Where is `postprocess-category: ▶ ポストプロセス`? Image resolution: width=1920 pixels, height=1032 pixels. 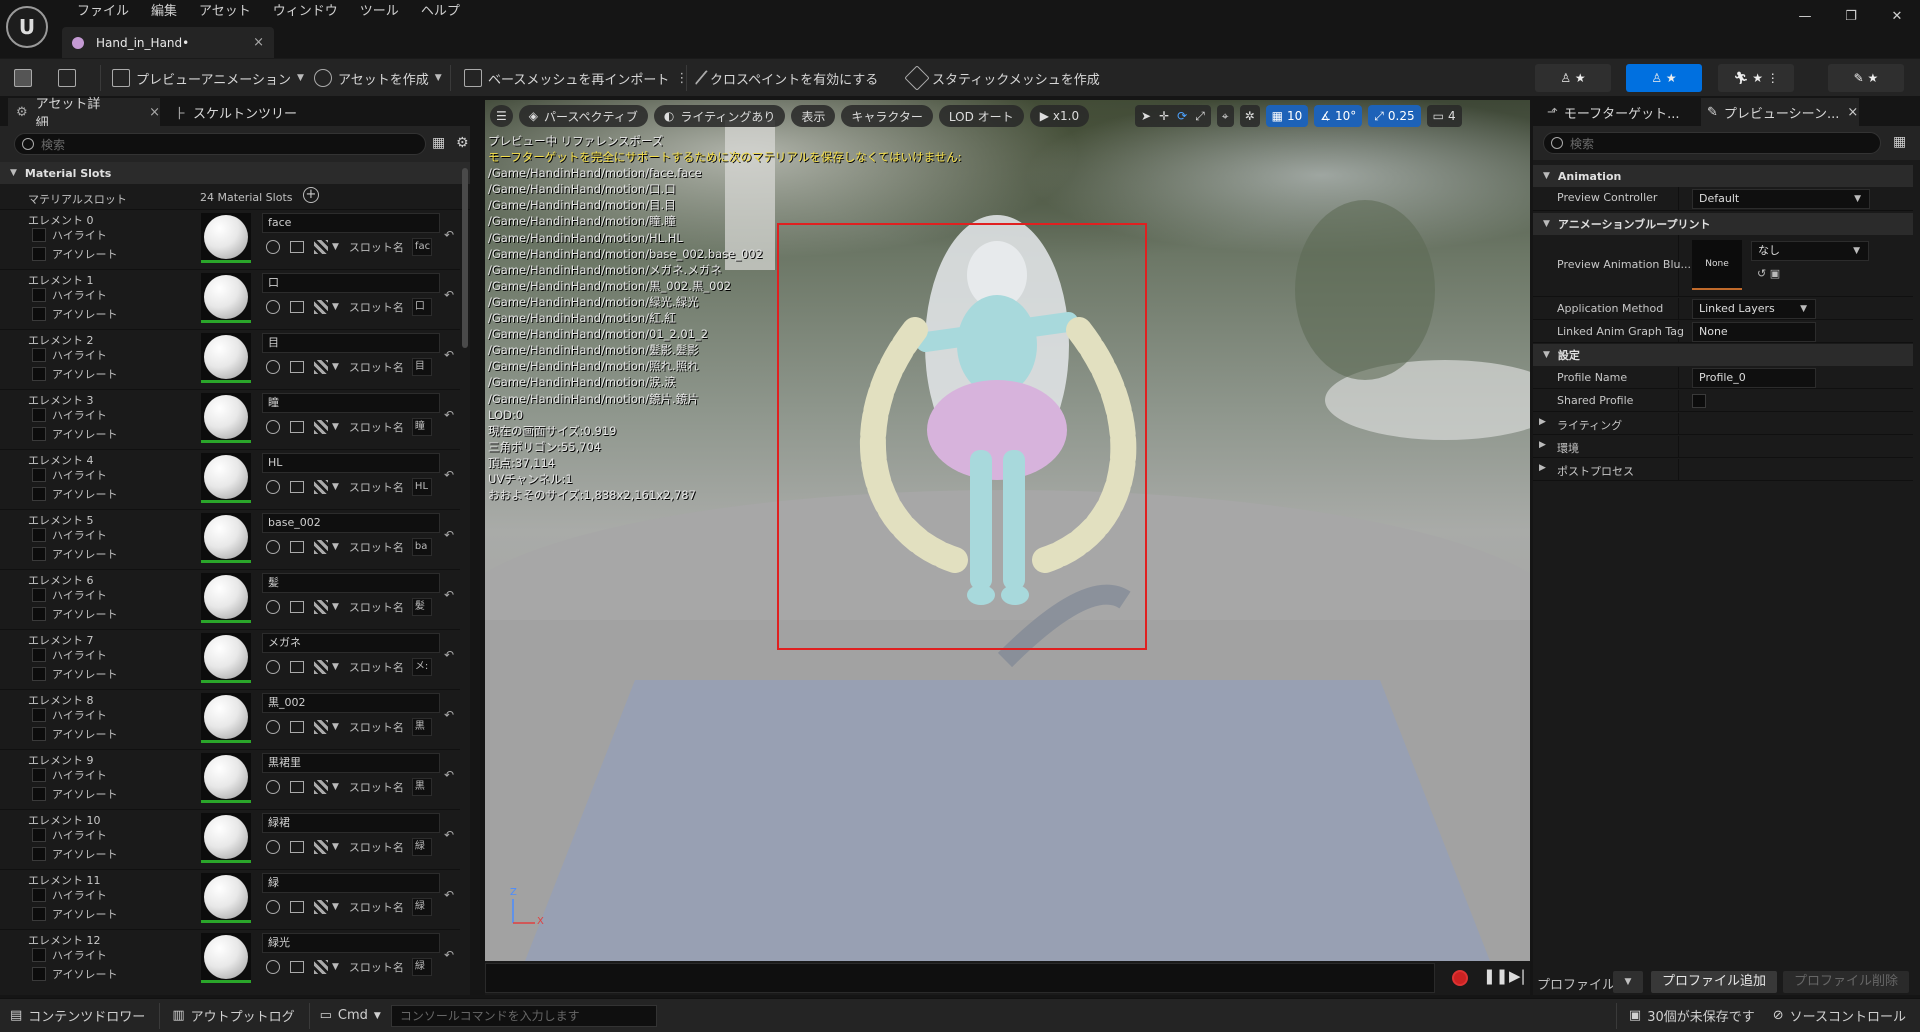
postprocess-category: ▶ ポストプロセス is located at coordinates (1723, 470).